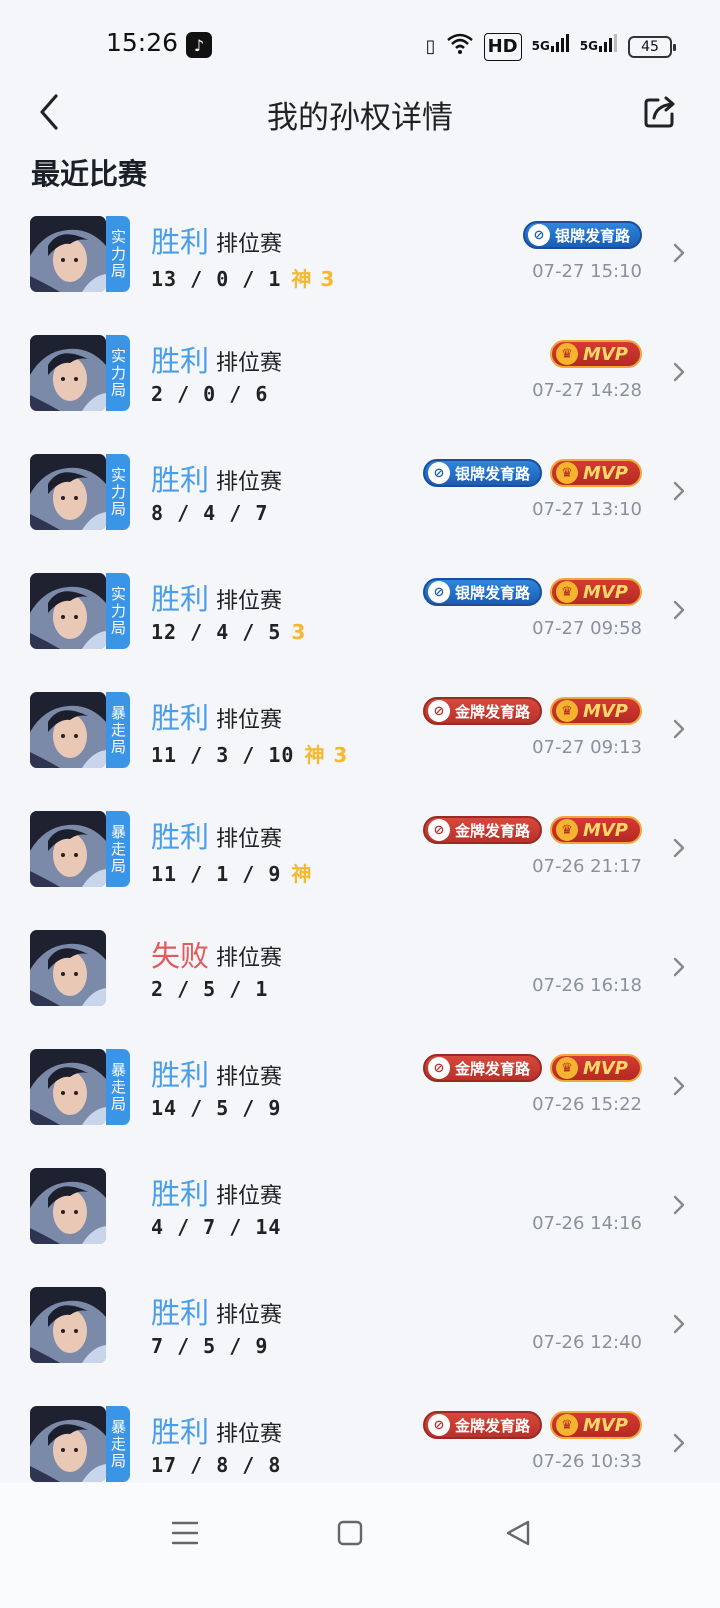 Image resolution: width=720 pixels, height=1608 pixels. What do you see at coordinates (460, 47) in the screenshot?
I see `wifi-icon` at bounding box center [460, 47].